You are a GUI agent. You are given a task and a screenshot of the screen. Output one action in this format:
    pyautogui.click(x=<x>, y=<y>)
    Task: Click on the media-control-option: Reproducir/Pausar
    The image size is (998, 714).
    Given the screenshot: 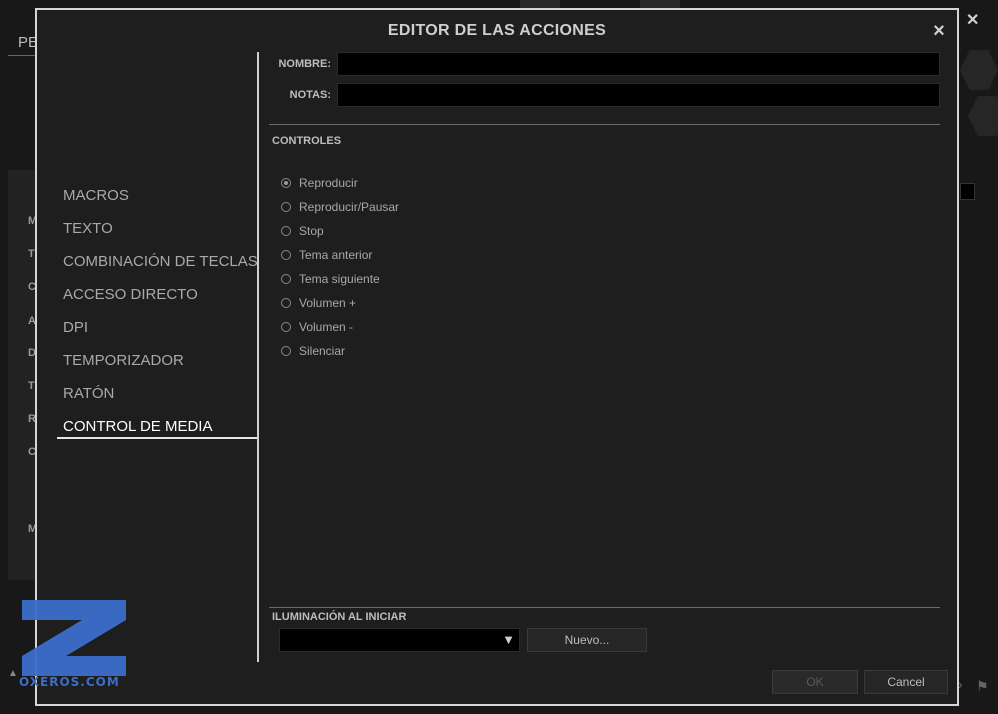 What is the action you would take?
    pyautogui.click(x=340, y=207)
    